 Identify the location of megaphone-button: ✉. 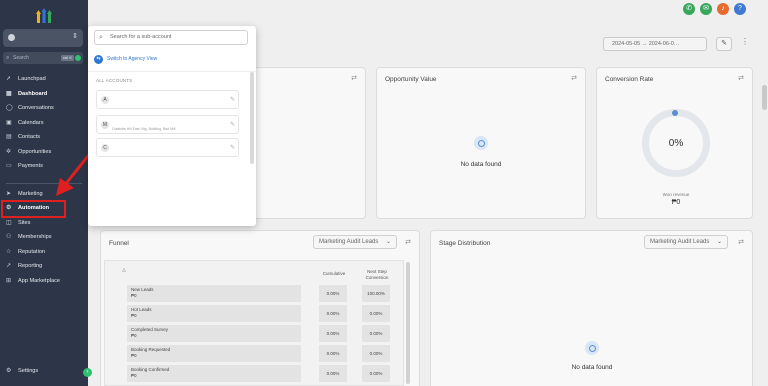
(706, 9).